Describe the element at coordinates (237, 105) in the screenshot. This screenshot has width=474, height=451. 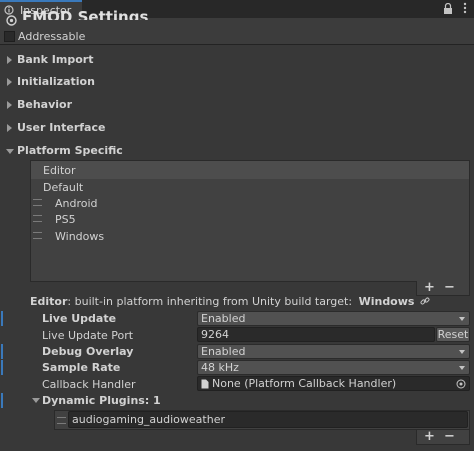
I see `foldout-behavior: Behavior` at that location.